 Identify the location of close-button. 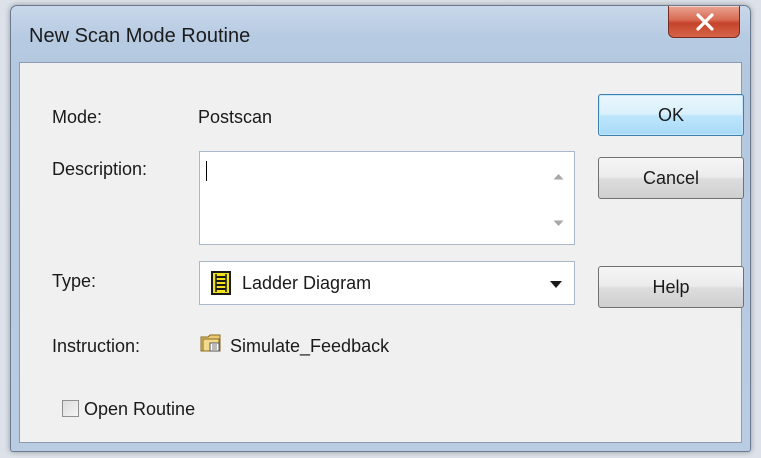
(704, 22).